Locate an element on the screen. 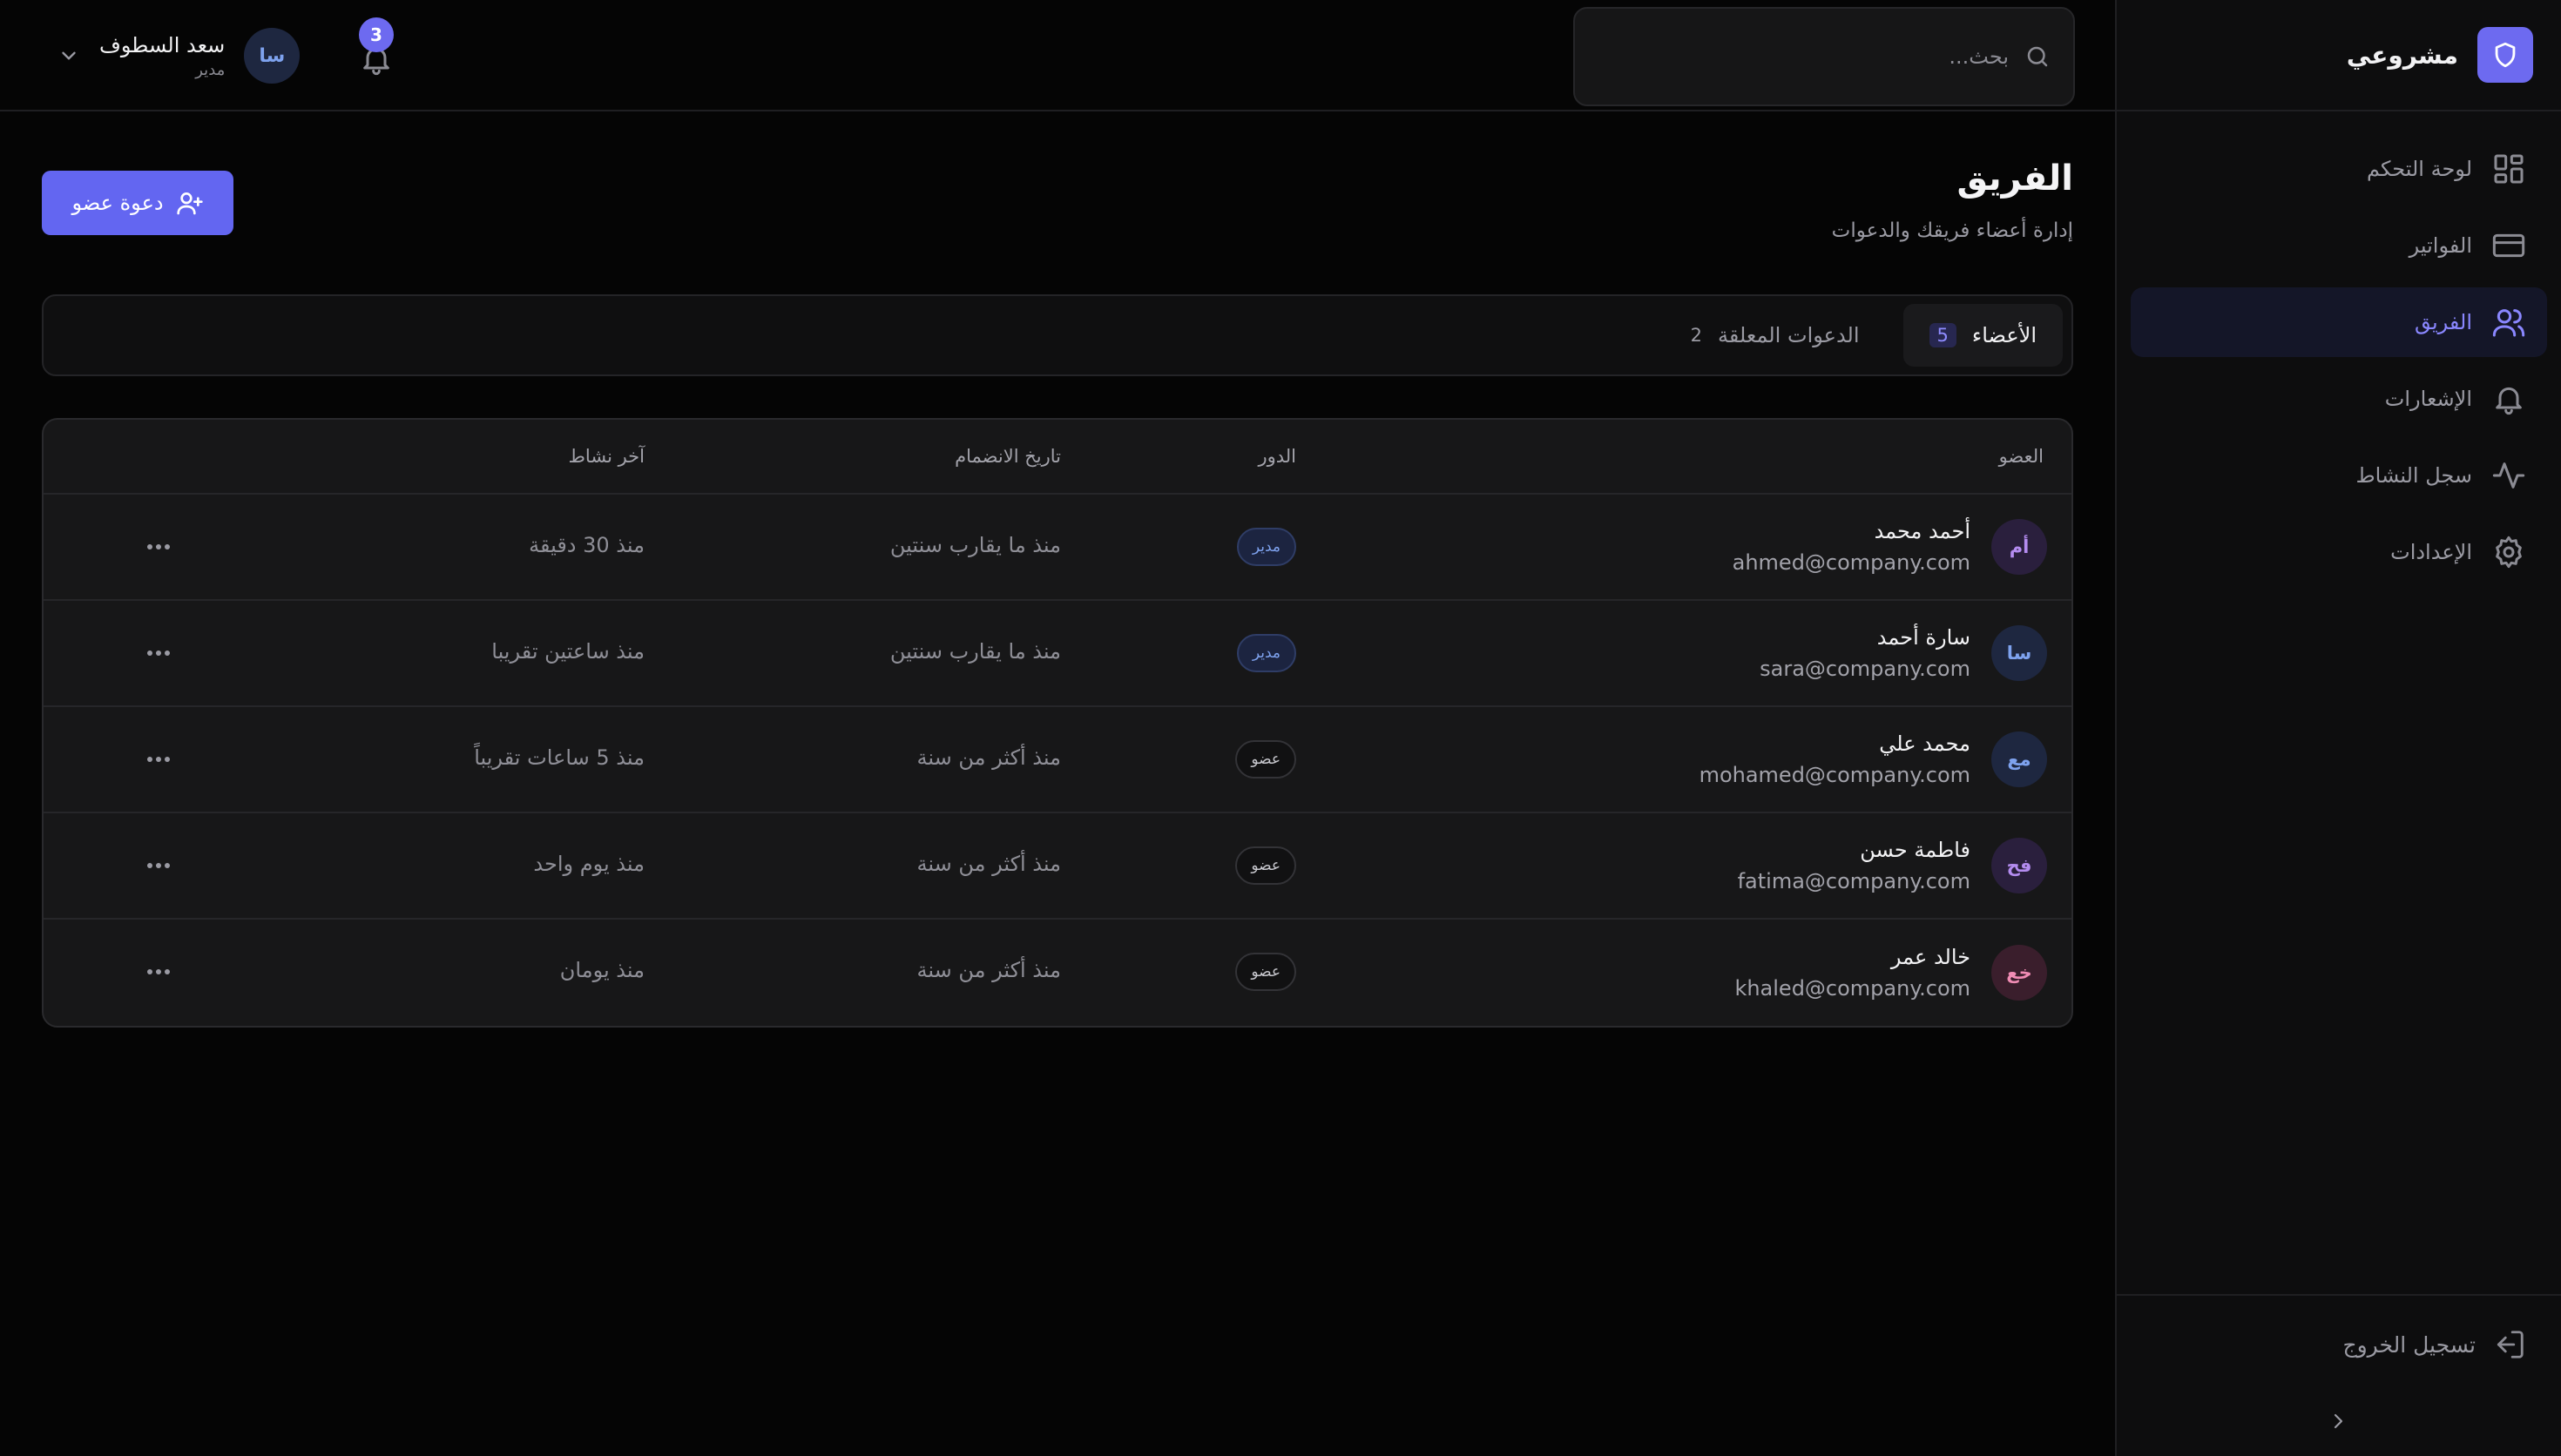 The image size is (2561, 1456). column-header-role: الدور is located at coordinates (1277, 456).